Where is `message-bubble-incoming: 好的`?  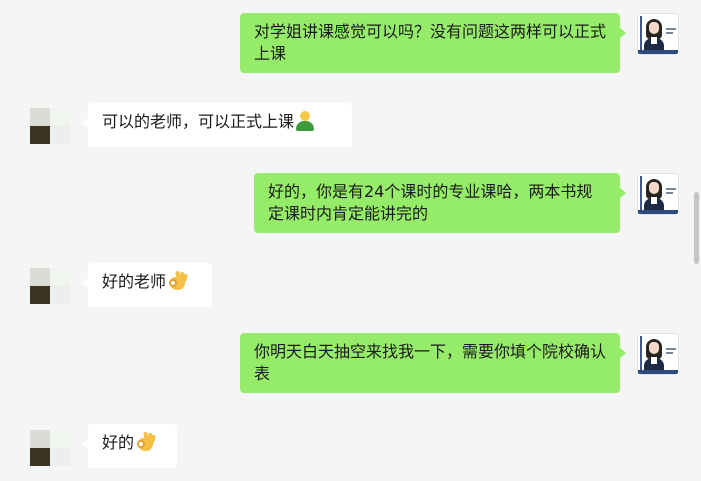 message-bubble-incoming: 好的 is located at coordinates (129, 446).